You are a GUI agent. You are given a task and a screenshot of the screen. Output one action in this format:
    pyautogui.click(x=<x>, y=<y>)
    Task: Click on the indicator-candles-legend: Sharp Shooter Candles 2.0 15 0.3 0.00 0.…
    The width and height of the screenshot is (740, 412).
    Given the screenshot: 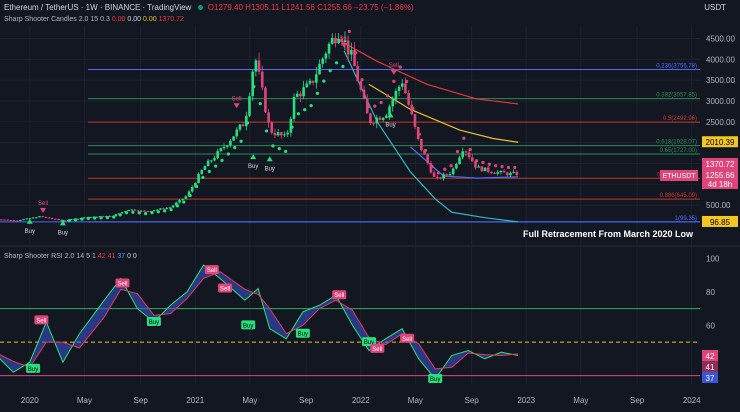 What is the action you would take?
    pyautogui.click(x=94, y=19)
    